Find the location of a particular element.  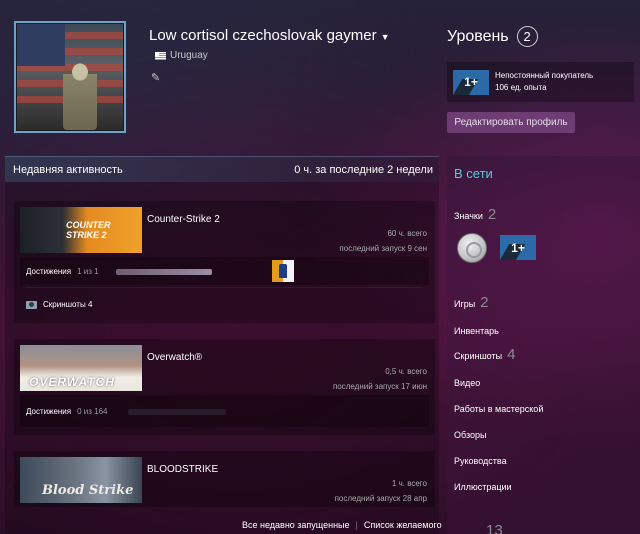

location-text: Uruguay is located at coordinates (189, 55).